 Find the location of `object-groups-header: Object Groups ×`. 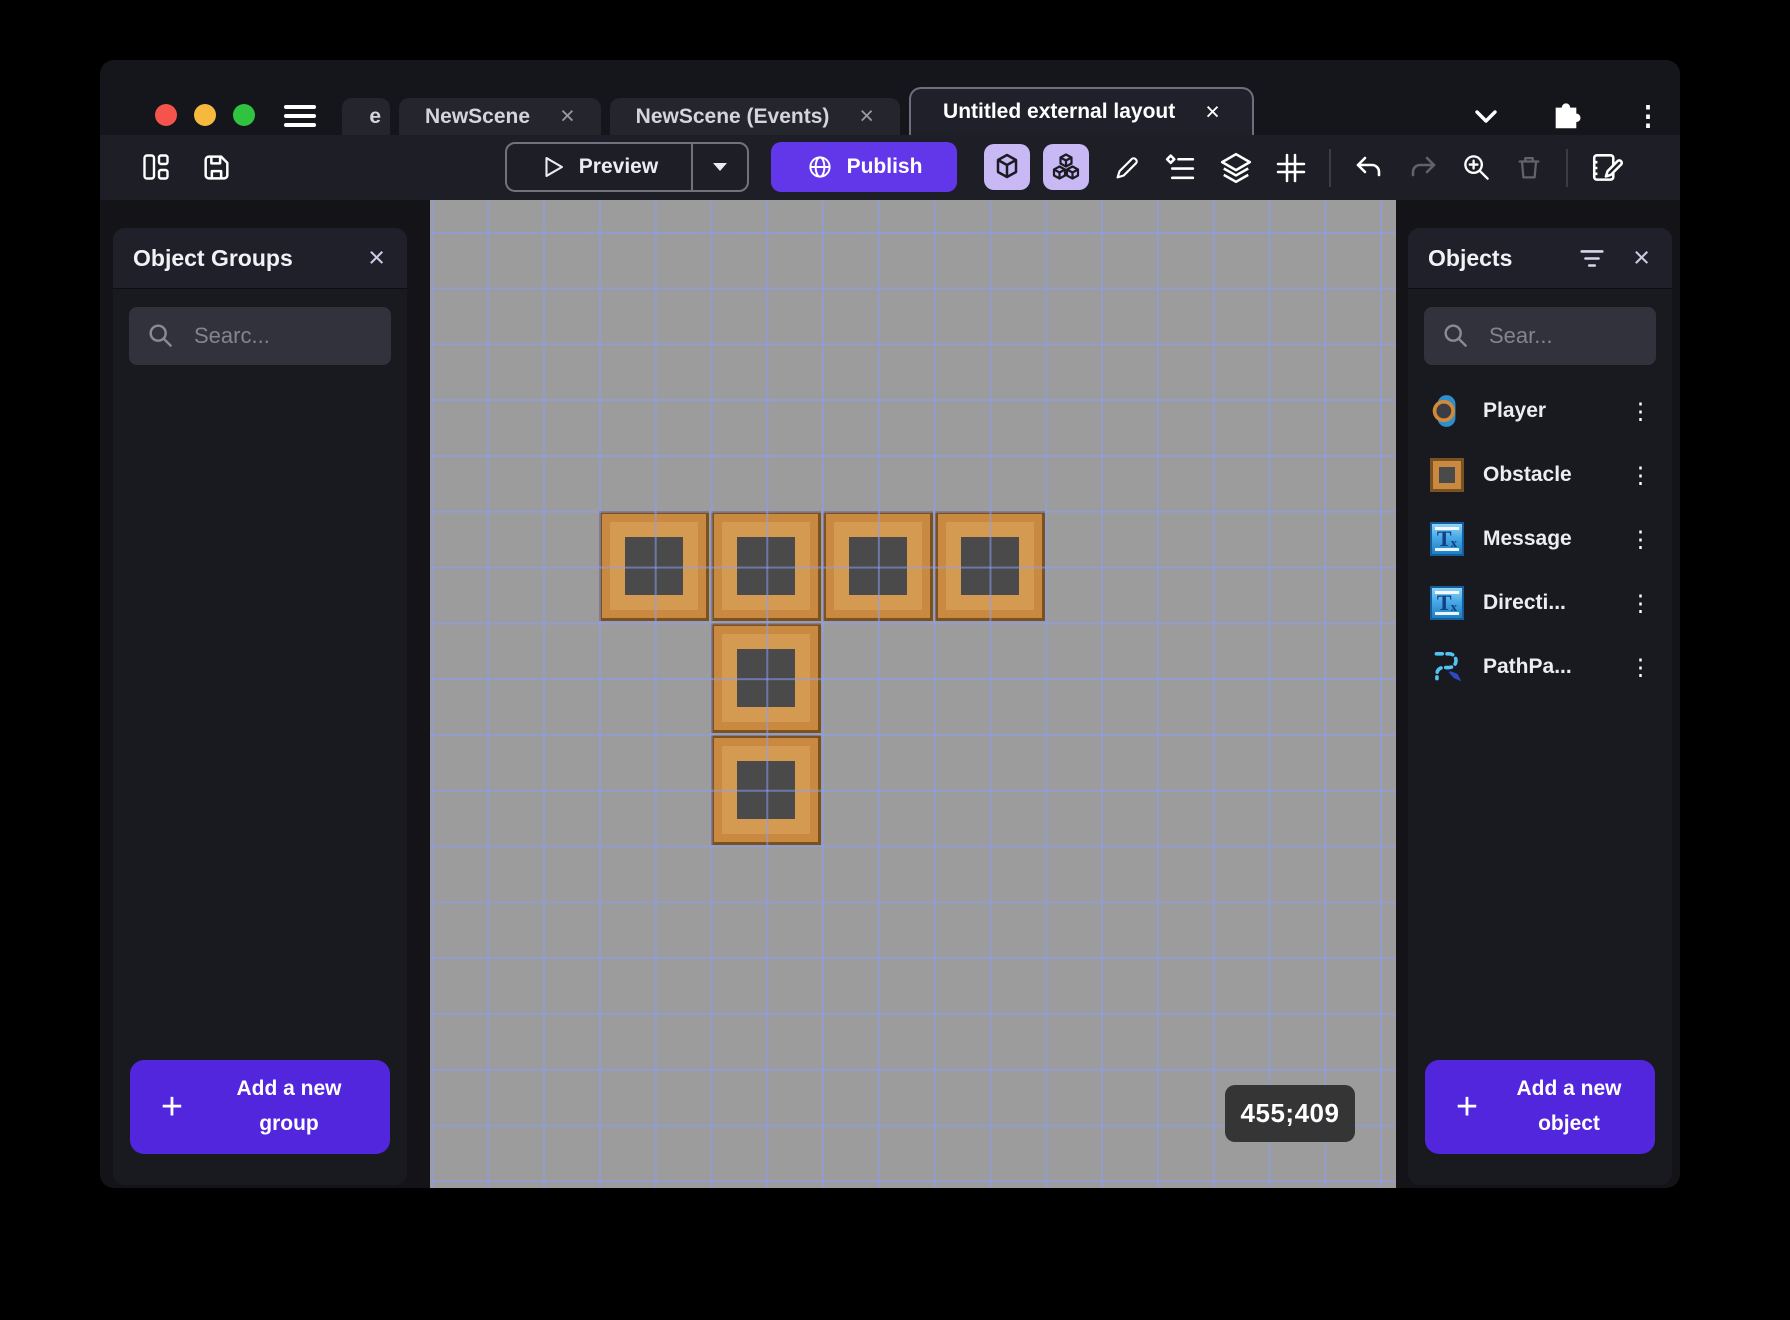

object-groups-header: Object Groups × is located at coordinates (260, 258).